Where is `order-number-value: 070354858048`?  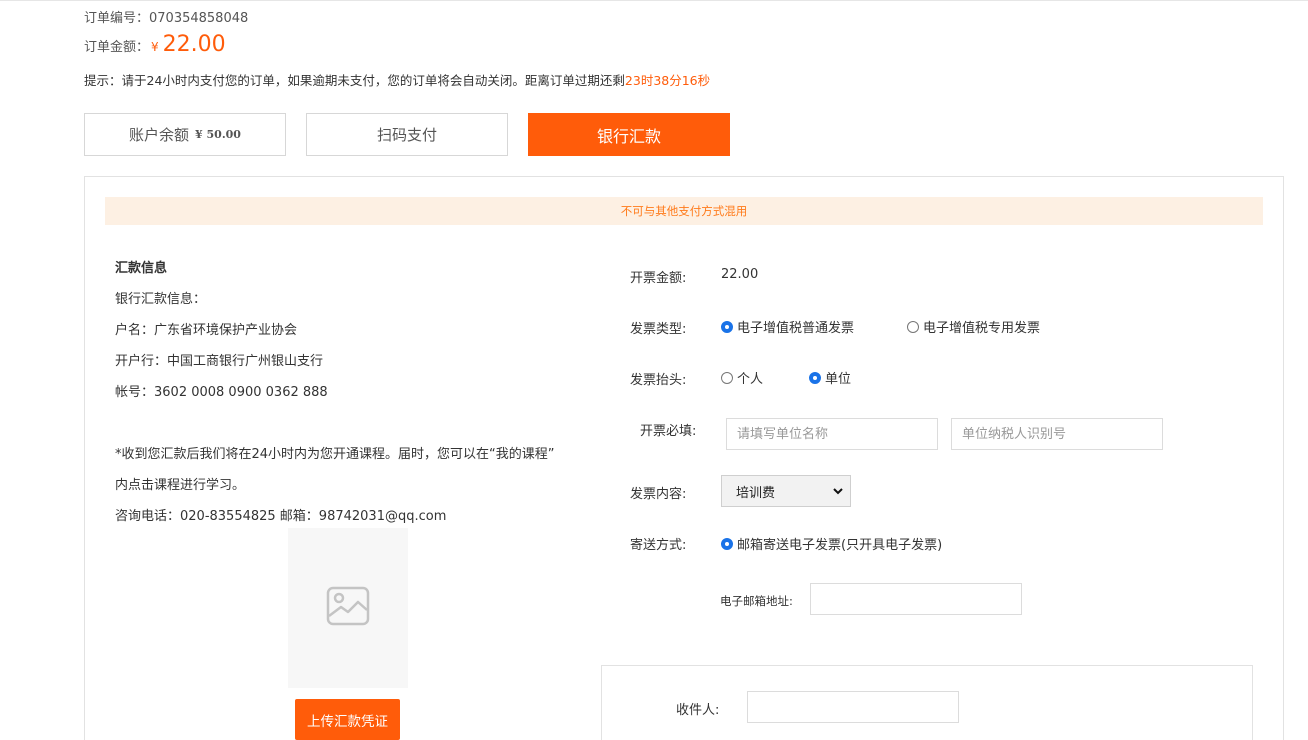
order-number-value: 070354858048 is located at coordinates (199, 18).